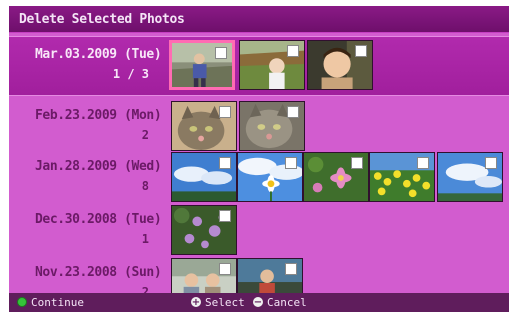  Describe the element at coordinates (340, 65) in the screenshot. I see `photo-thumbnail-child-portrait` at that location.